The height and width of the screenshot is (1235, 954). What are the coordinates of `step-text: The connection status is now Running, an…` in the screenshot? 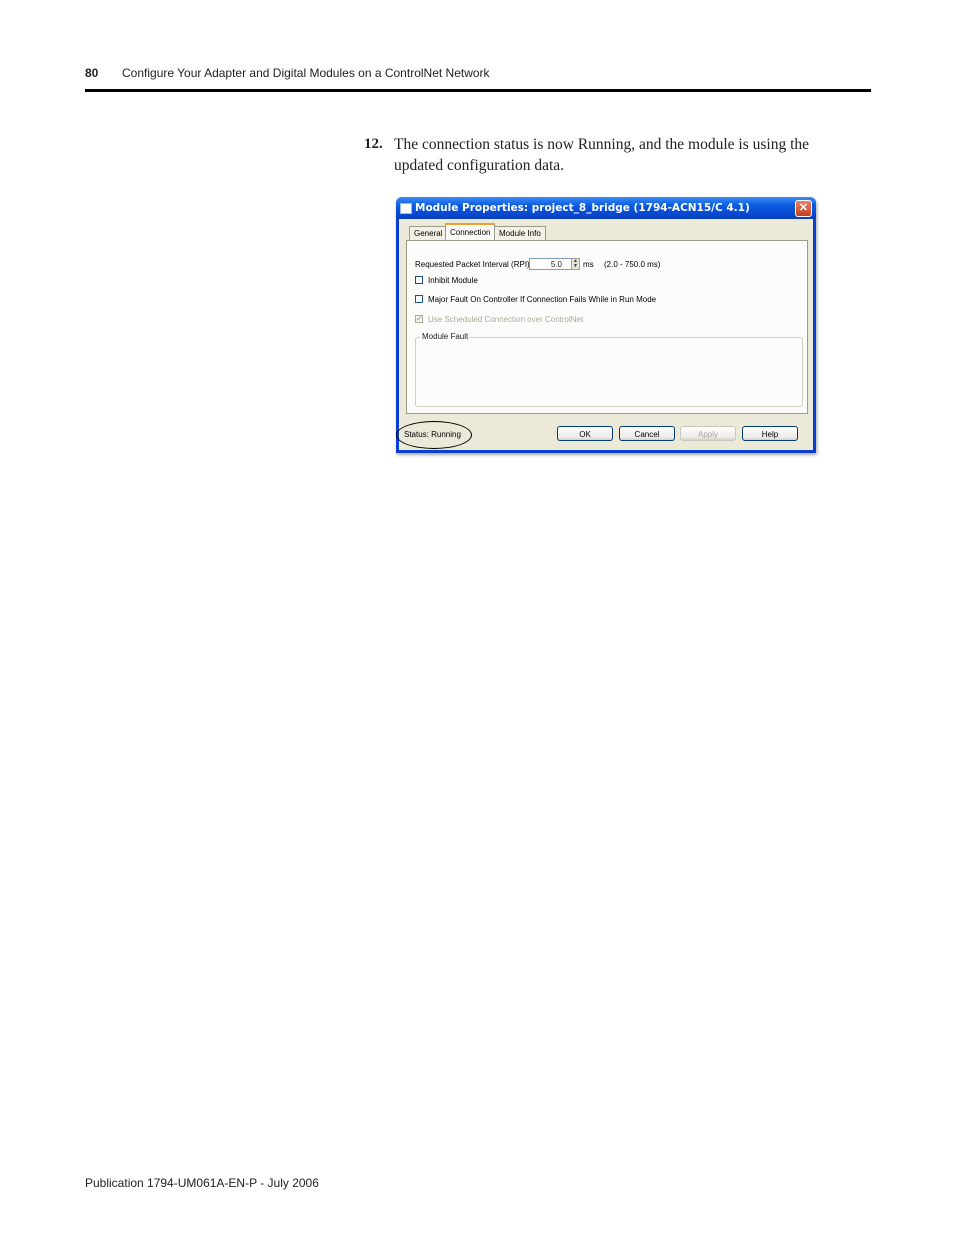 It's located at (602, 155).